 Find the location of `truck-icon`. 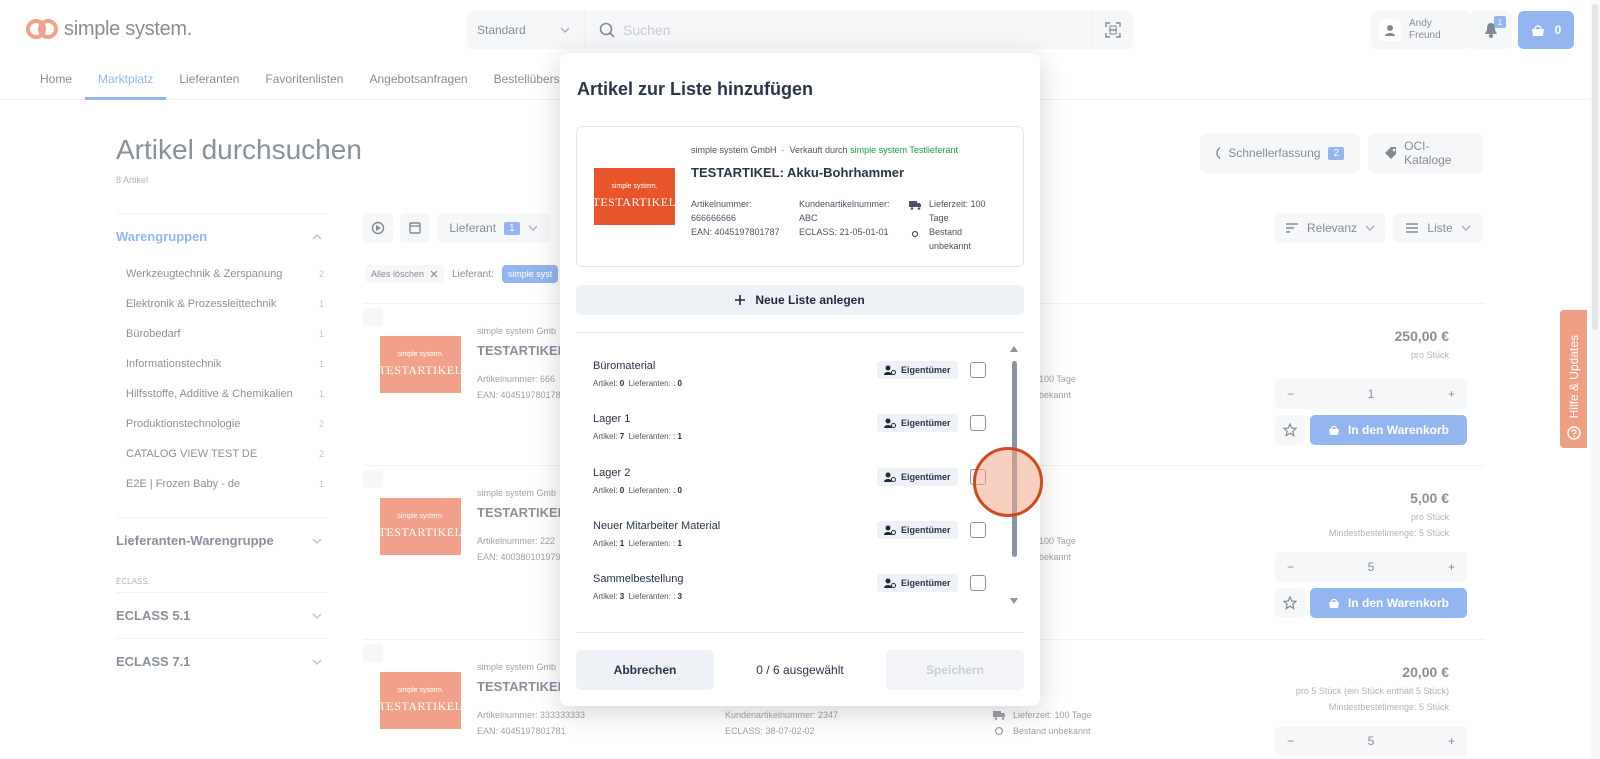

truck-icon is located at coordinates (915, 205).